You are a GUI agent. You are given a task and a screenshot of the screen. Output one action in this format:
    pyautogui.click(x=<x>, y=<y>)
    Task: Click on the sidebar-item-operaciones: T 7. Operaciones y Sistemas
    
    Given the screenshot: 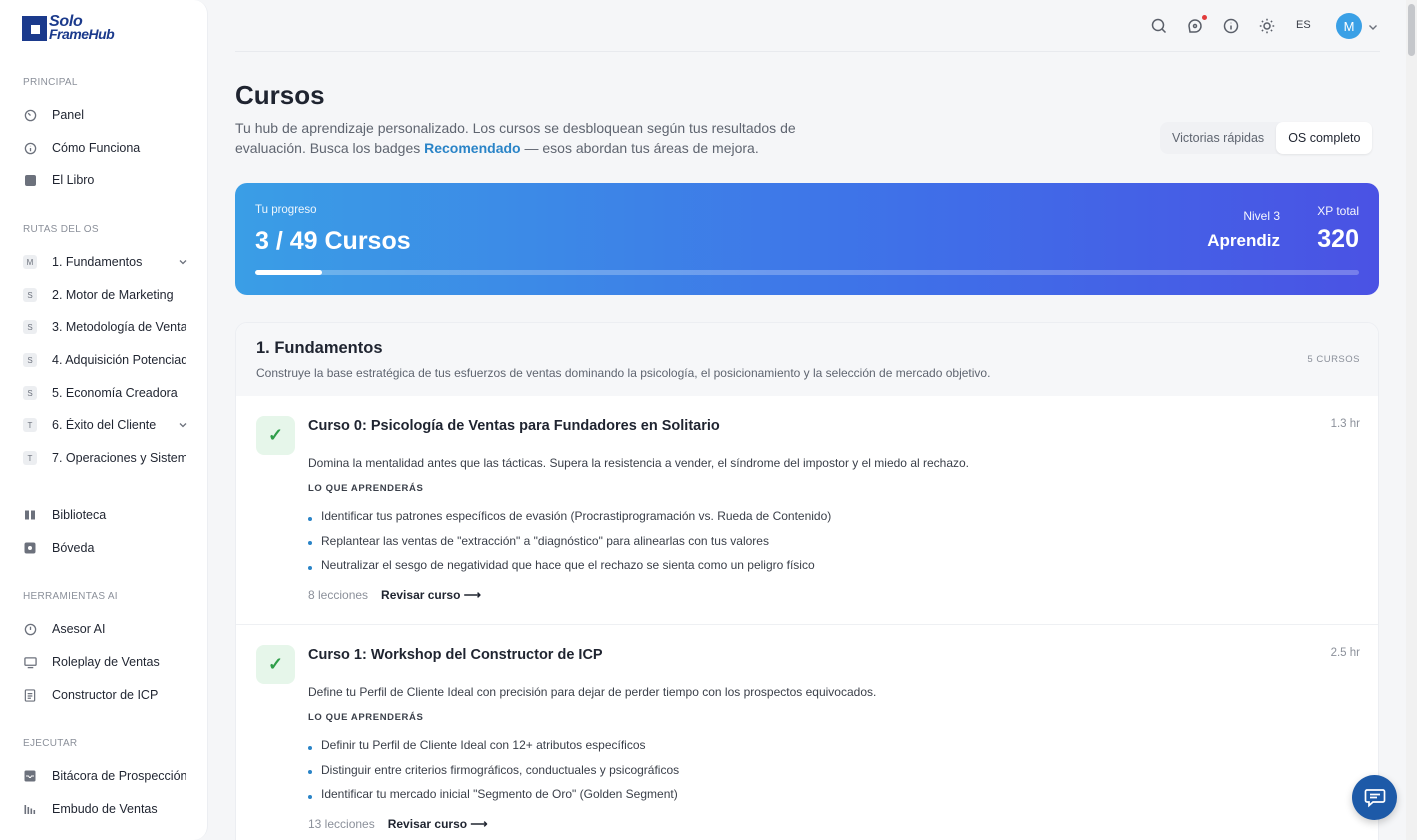 What is the action you would take?
    pyautogui.click(x=108, y=458)
    